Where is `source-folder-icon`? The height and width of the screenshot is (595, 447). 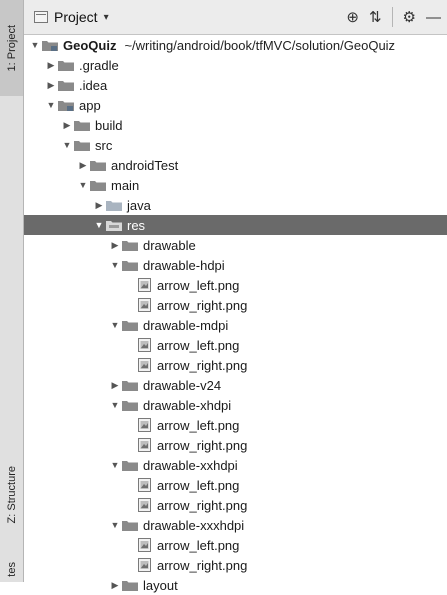
source-folder-icon is located at coordinates (114, 205).